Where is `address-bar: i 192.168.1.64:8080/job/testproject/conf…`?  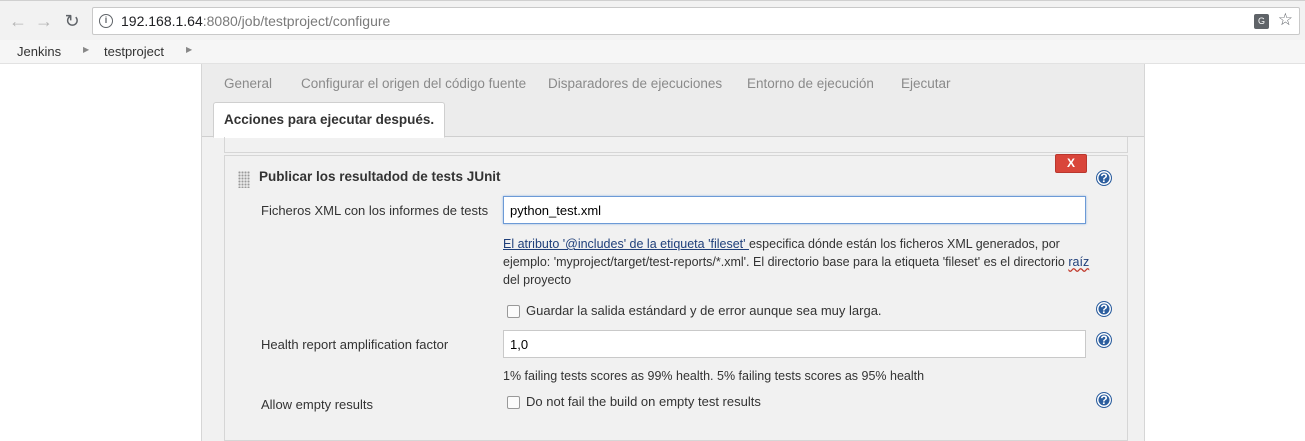 address-bar: i 192.168.1.64:8080/job/testproject/conf… is located at coordinates (696, 21).